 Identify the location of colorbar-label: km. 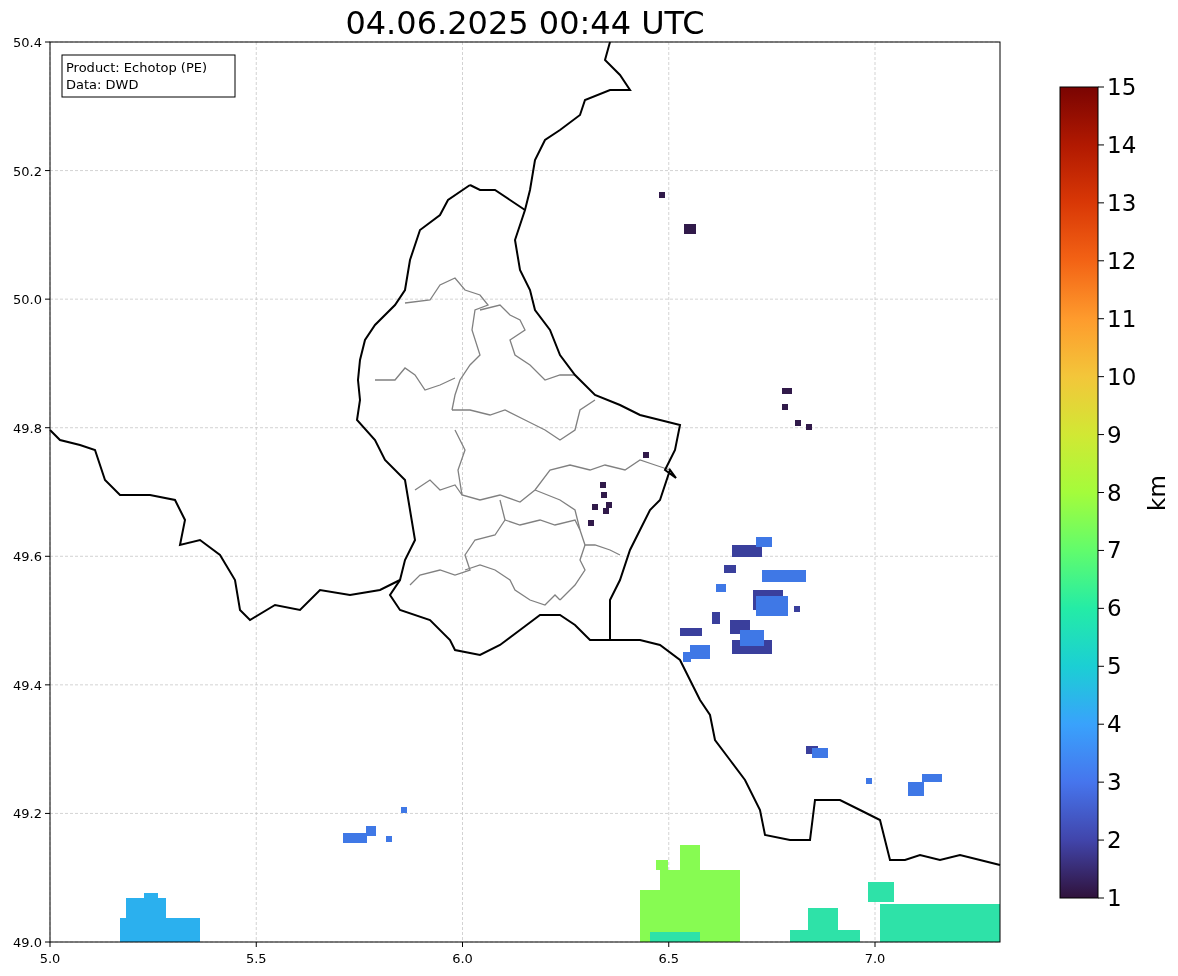
(1157, 493).